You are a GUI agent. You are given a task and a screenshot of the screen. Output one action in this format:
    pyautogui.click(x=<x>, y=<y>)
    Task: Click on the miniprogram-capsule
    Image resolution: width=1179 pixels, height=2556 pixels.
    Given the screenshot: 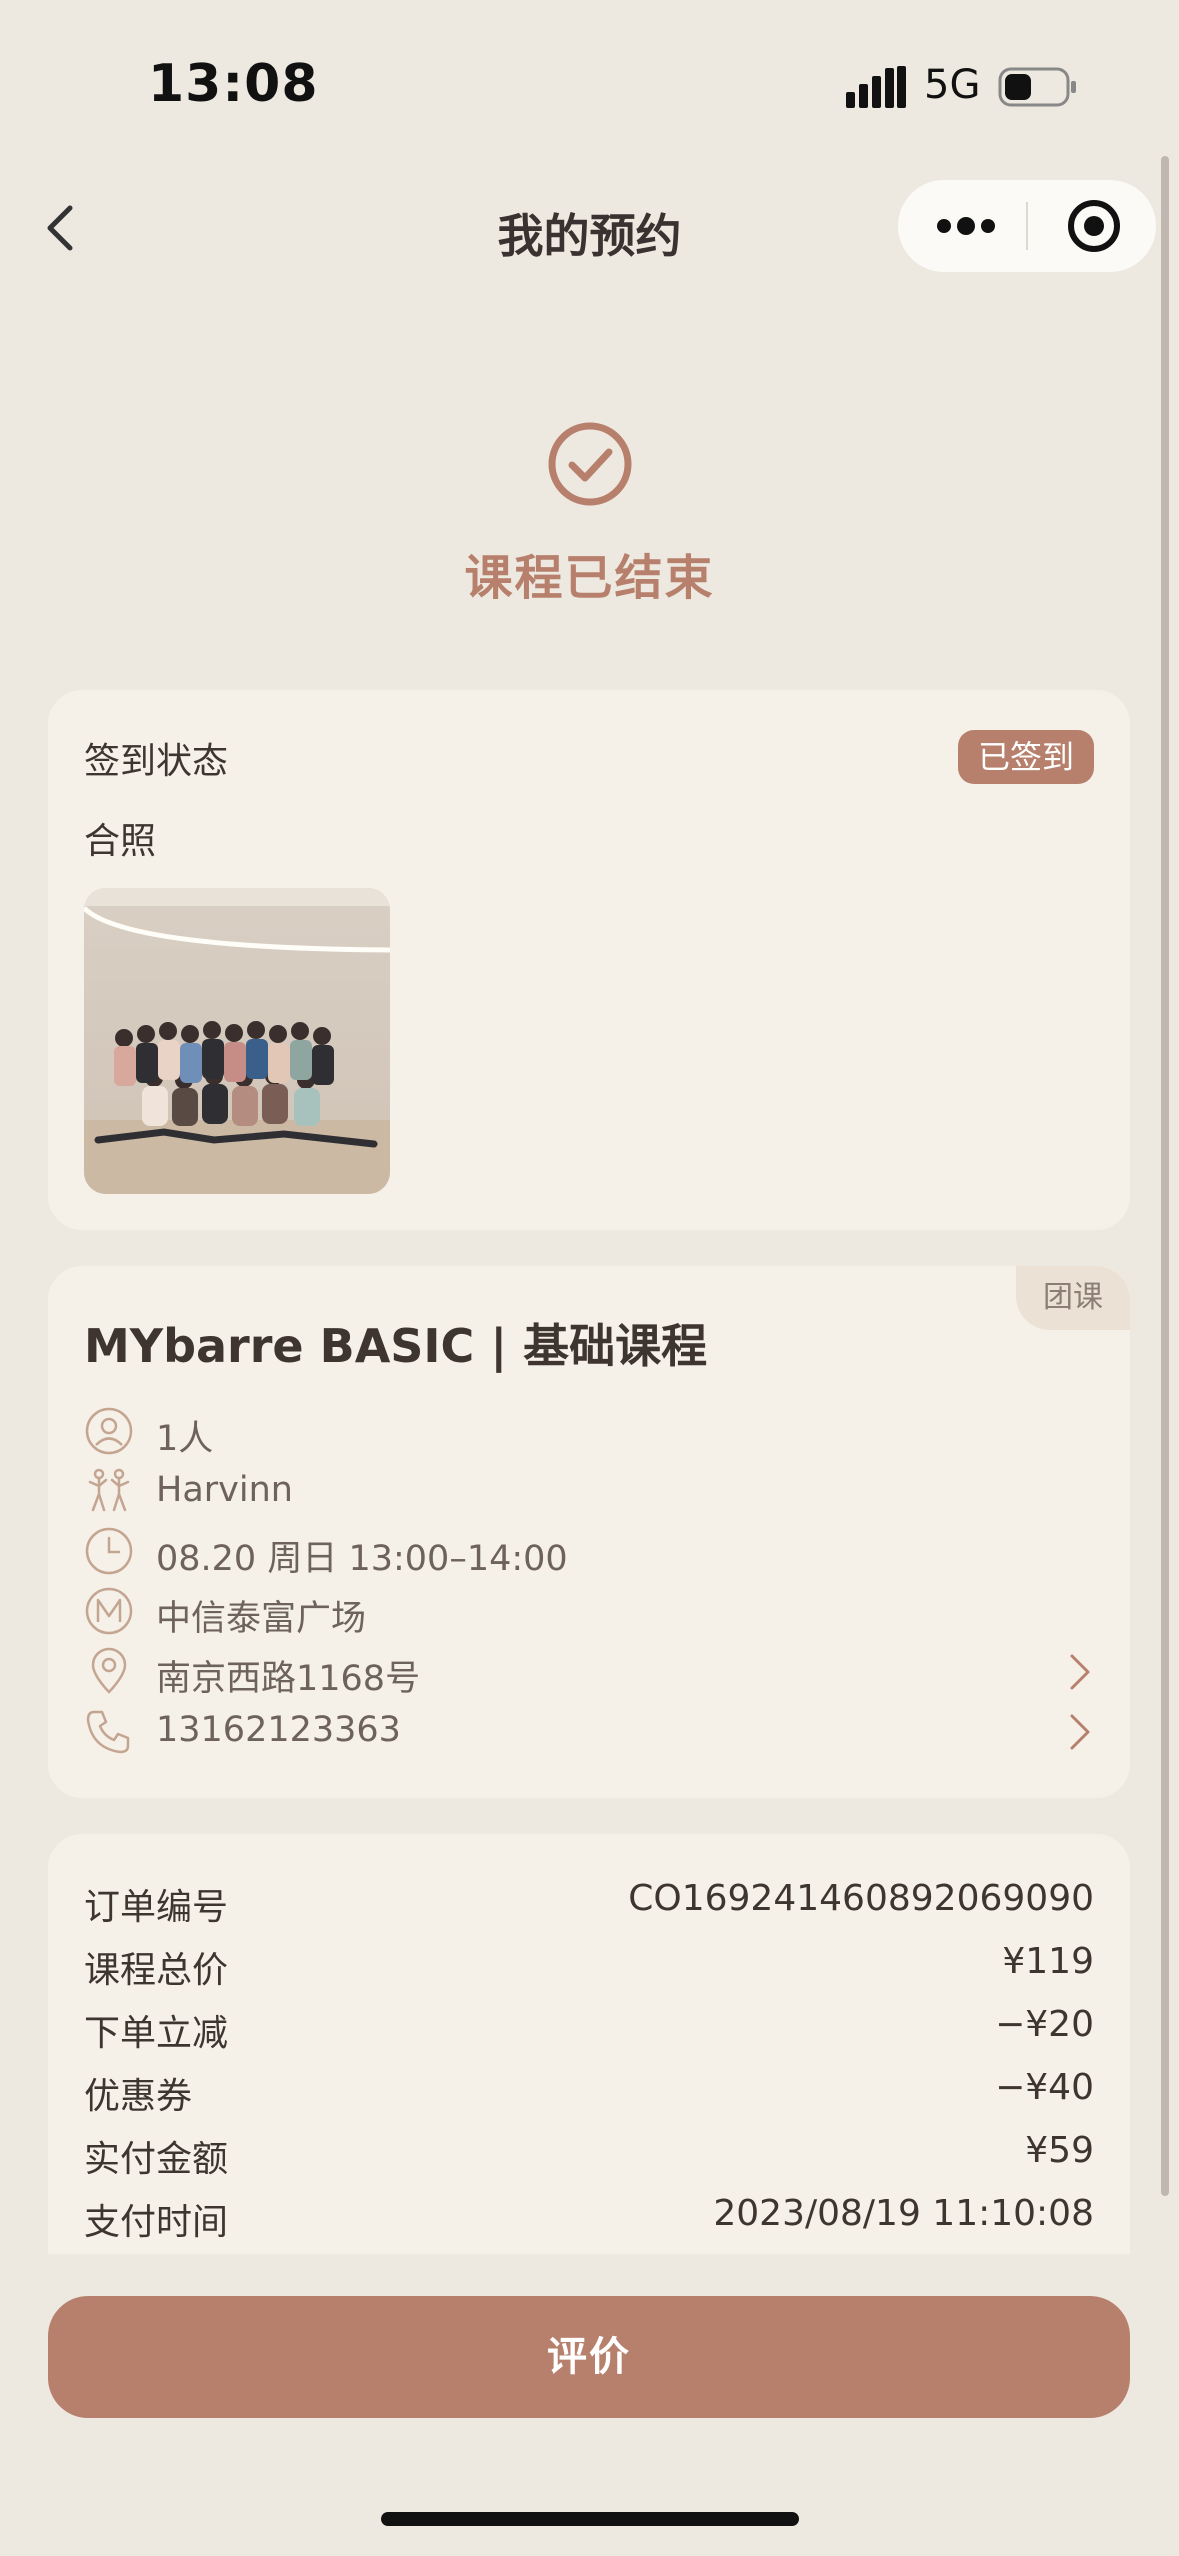 What is the action you would take?
    pyautogui.click(x=1027, y=226)
    